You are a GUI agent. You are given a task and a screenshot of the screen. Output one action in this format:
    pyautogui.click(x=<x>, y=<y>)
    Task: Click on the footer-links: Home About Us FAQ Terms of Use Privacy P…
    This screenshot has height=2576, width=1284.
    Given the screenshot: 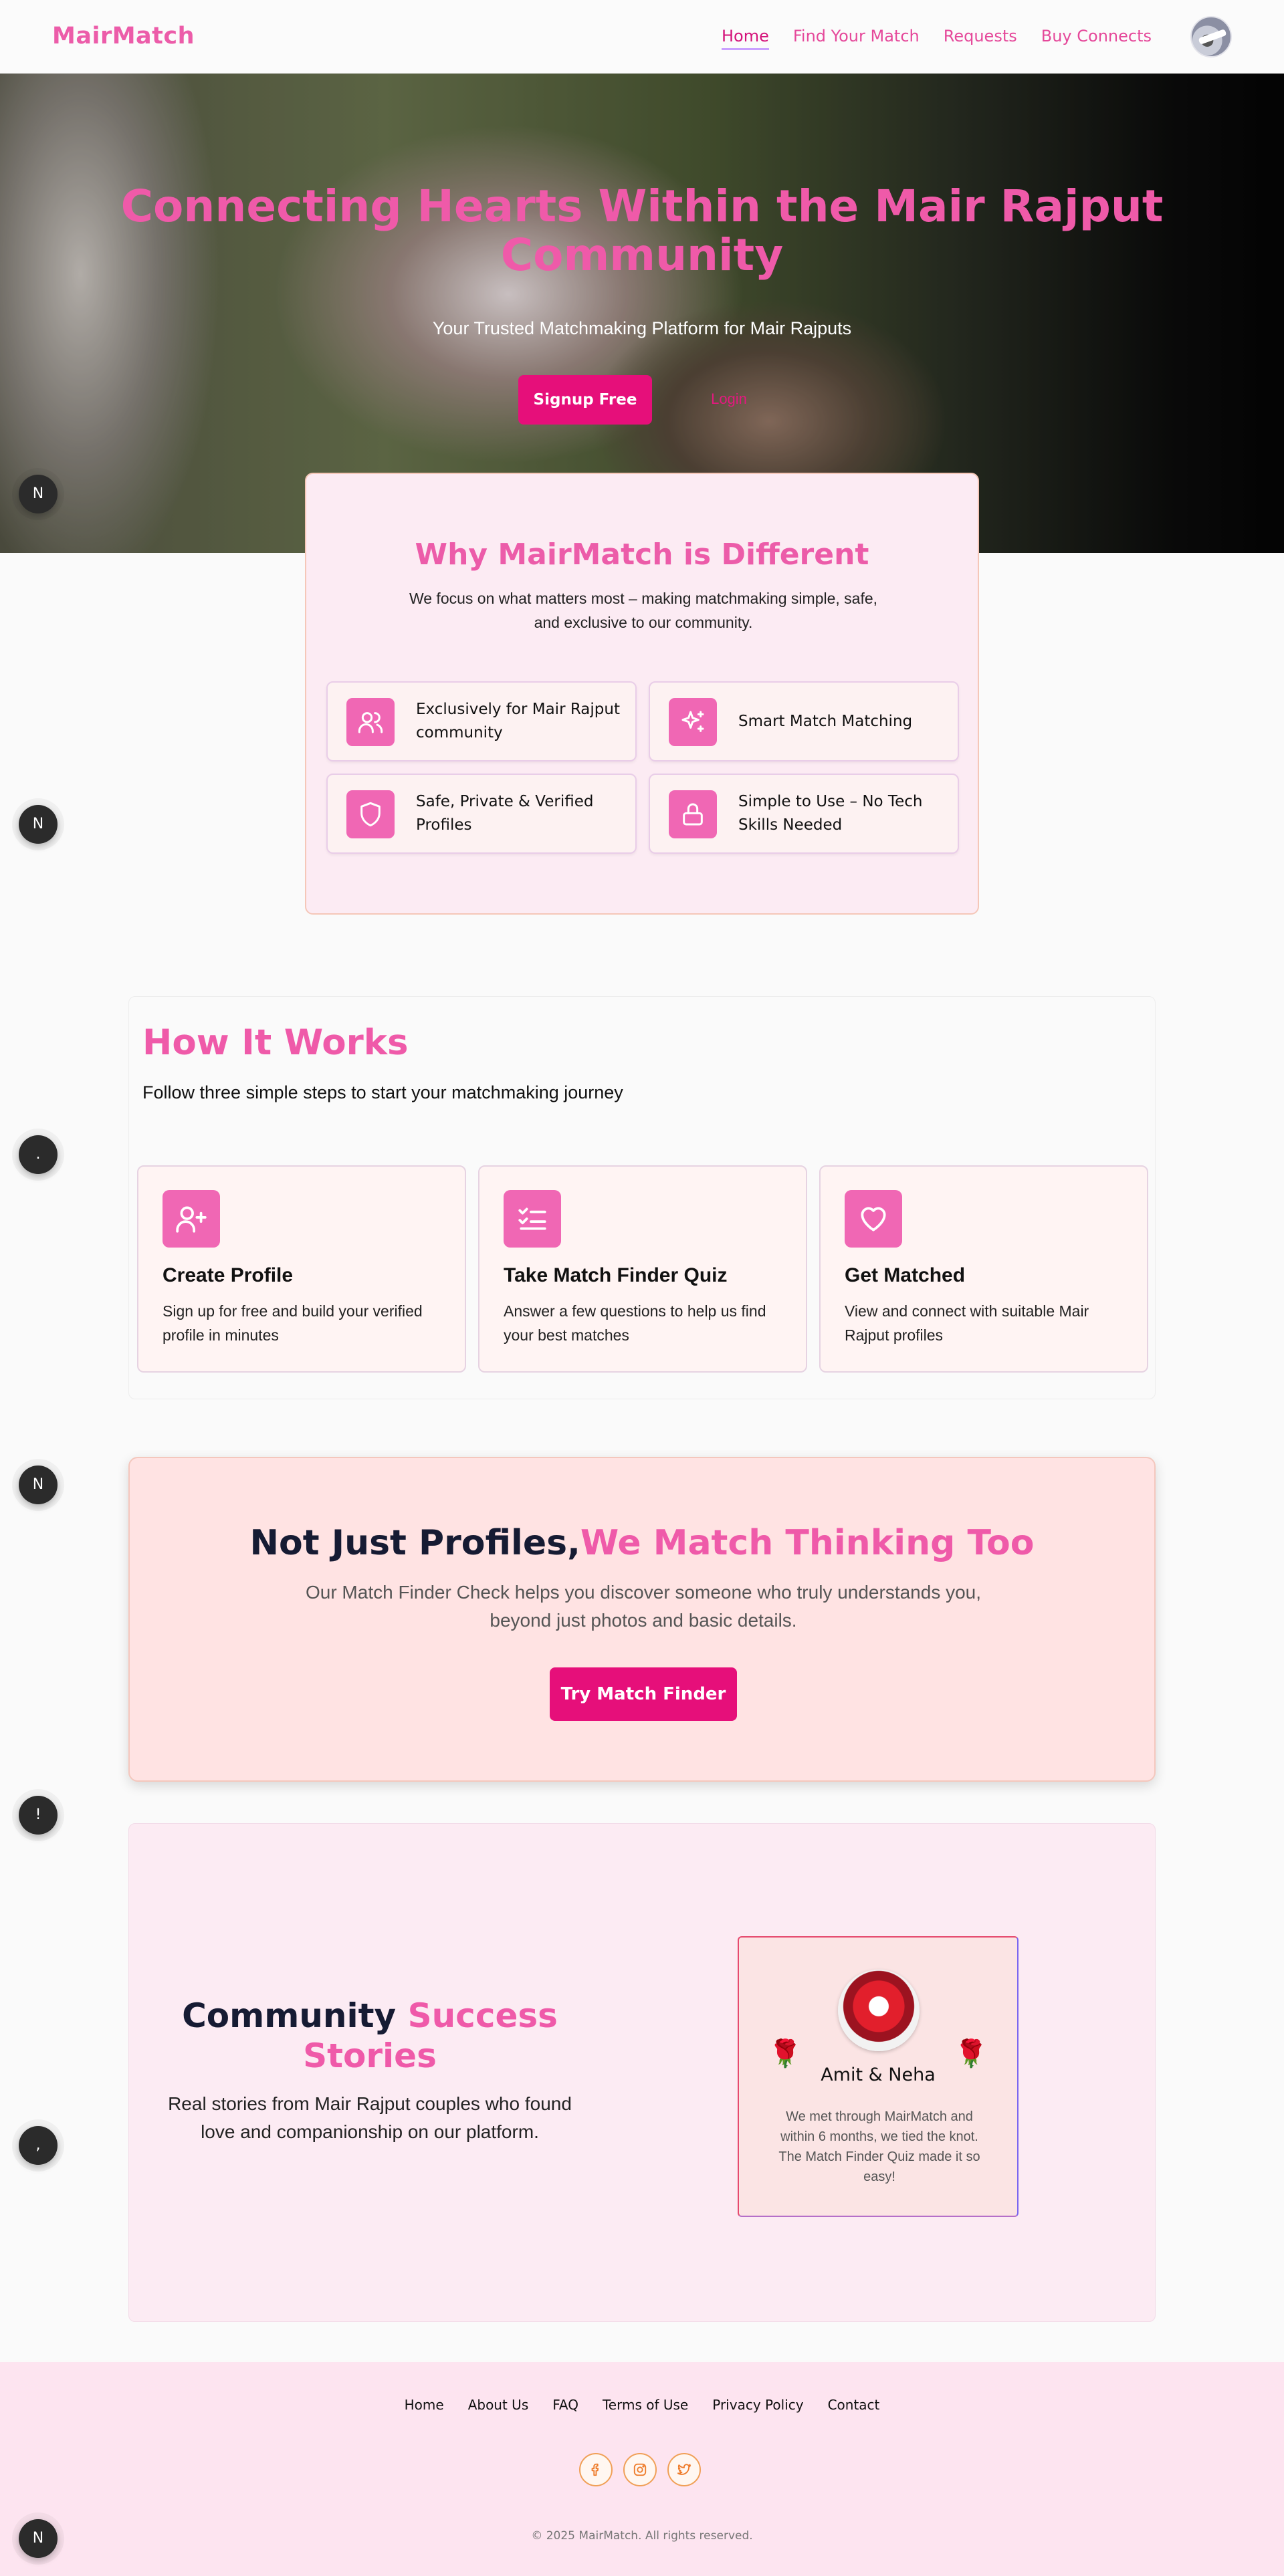 What is the action you would take?
    pyautogui.click(x=642, y=2405)
    